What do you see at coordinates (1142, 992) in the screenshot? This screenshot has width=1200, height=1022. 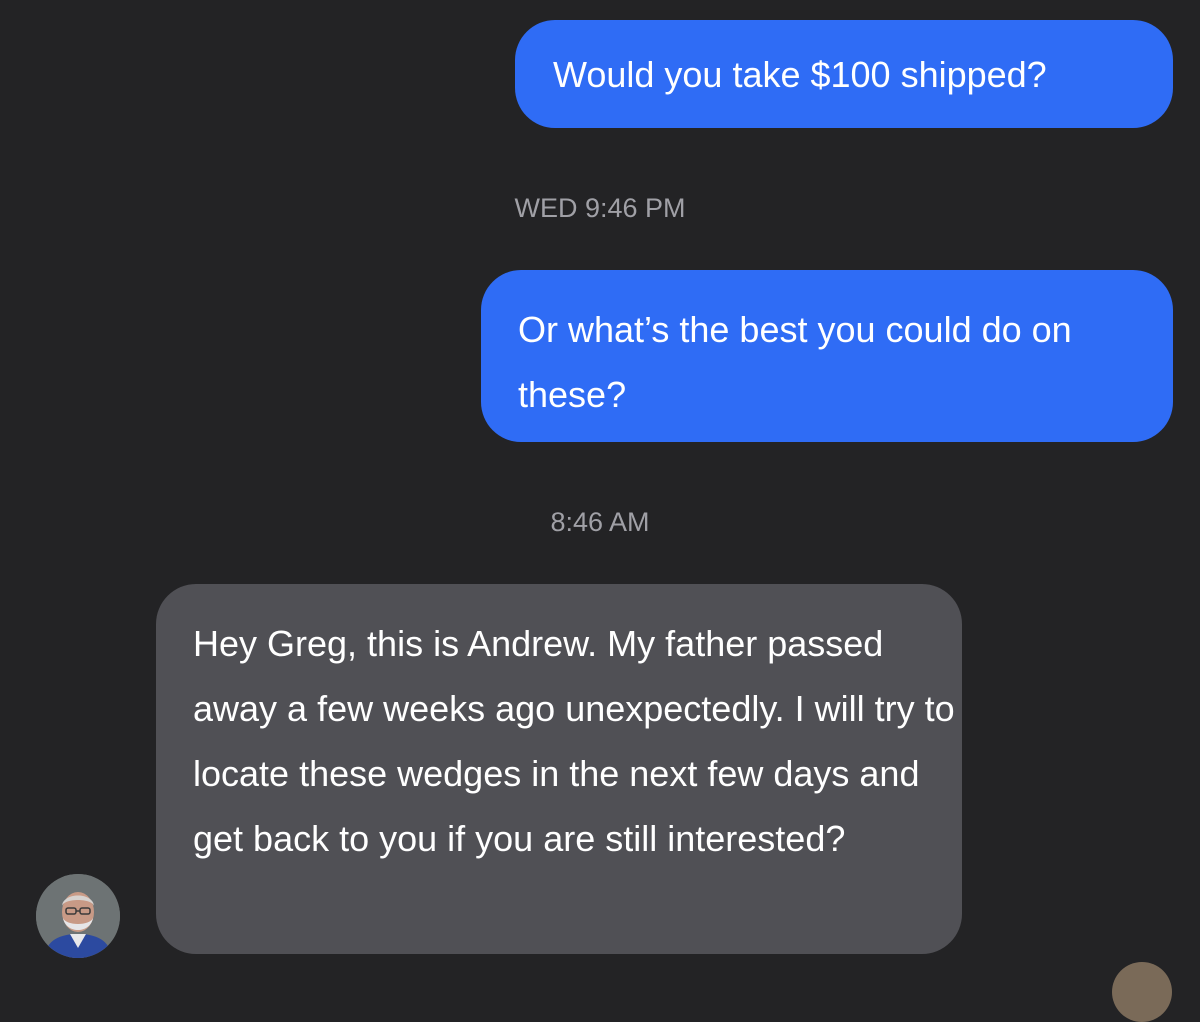 I see `partial-avatar` at bounding box center [1142, 992].